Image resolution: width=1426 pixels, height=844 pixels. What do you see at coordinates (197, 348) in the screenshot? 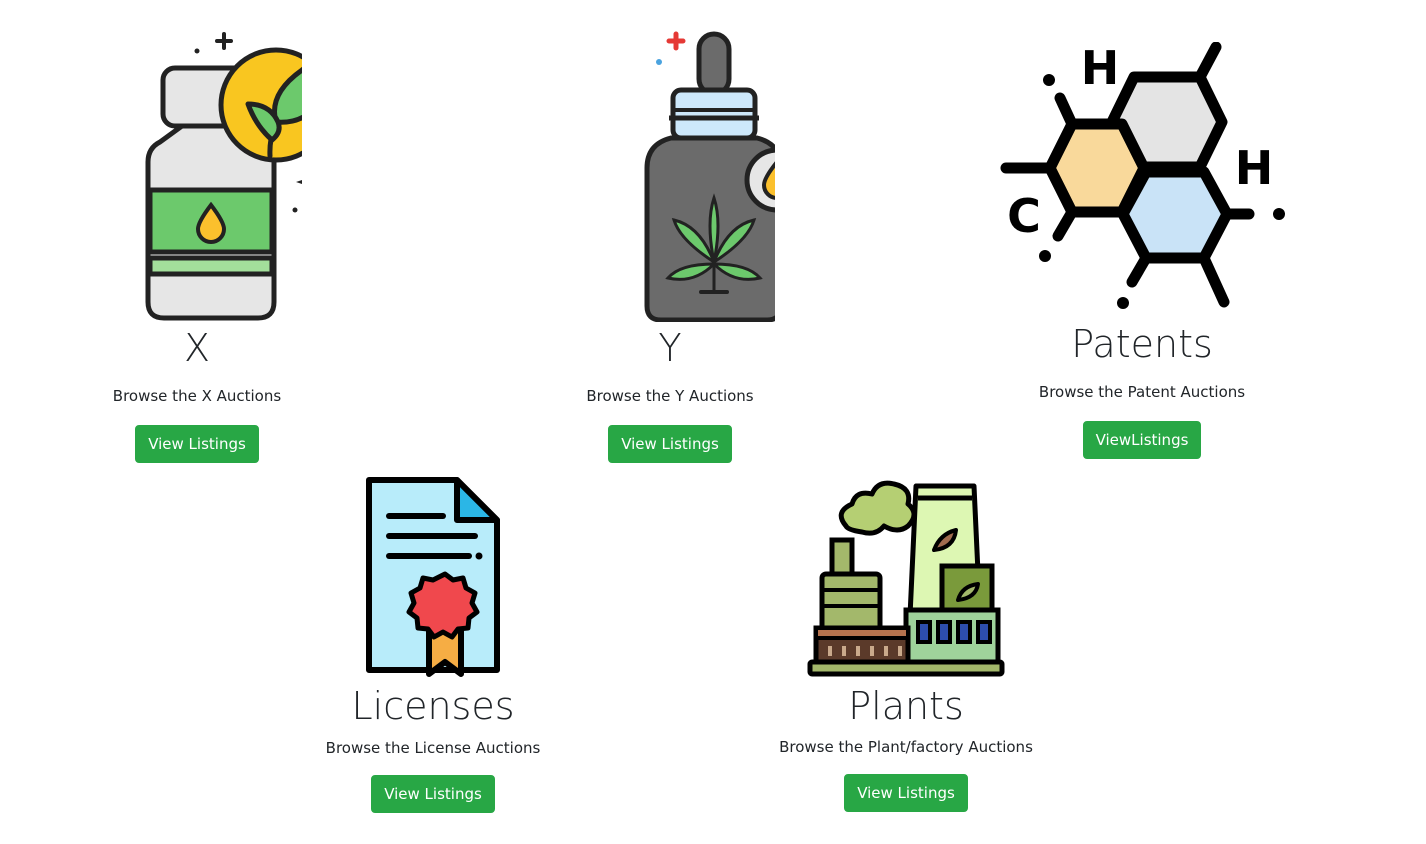
I see `card-title: X` at bounding box center [197, 348].